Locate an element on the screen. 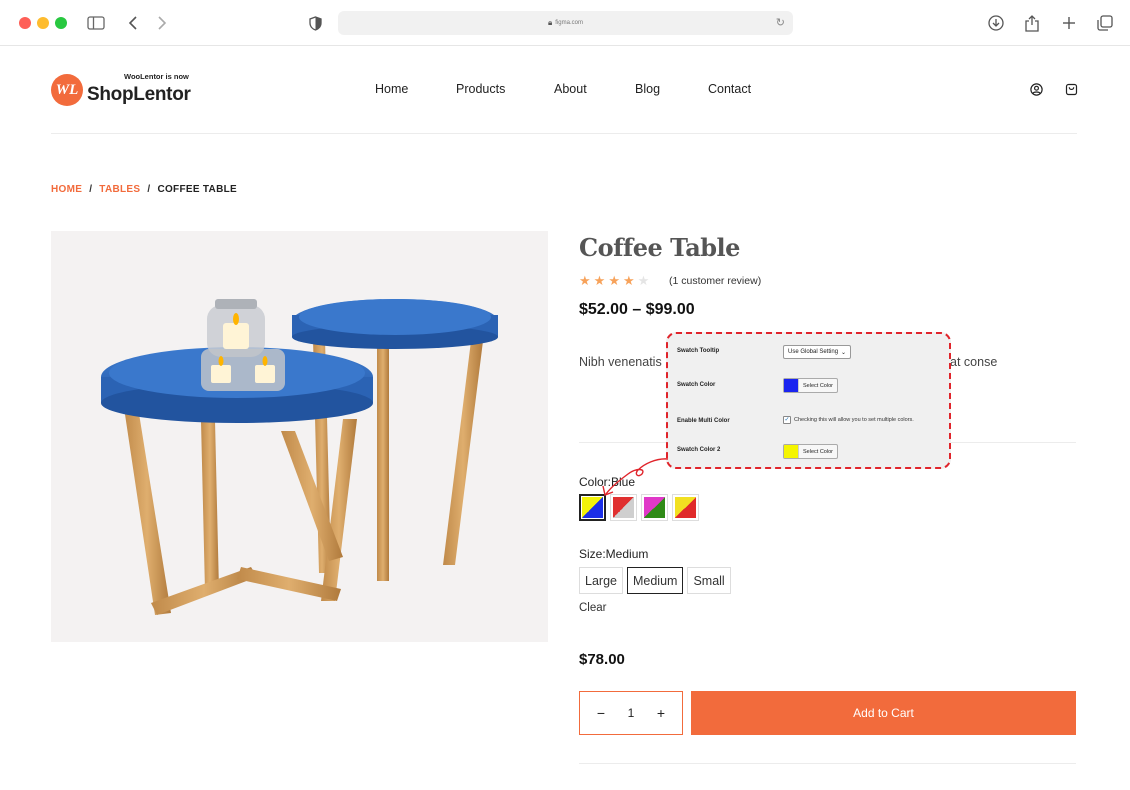 The image size is (1130, 790). coffee-table-illustration is located at coordinates (299, 457).